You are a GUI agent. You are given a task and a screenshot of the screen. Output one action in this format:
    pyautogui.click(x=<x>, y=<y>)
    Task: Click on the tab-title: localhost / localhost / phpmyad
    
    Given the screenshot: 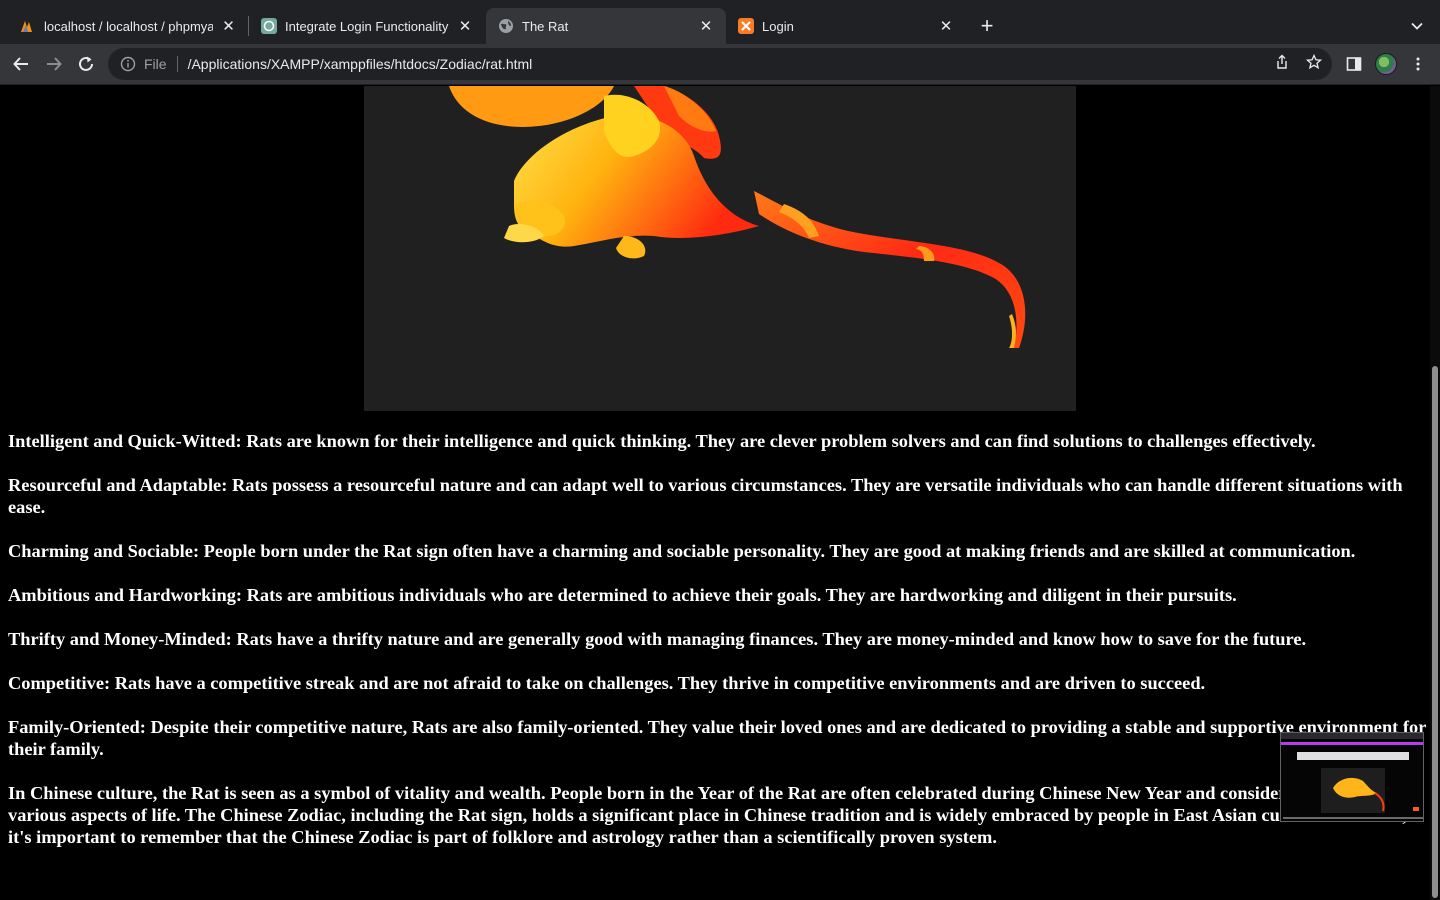 What is the action you would take?
    pyautogui.click(x=128, y=26)
    